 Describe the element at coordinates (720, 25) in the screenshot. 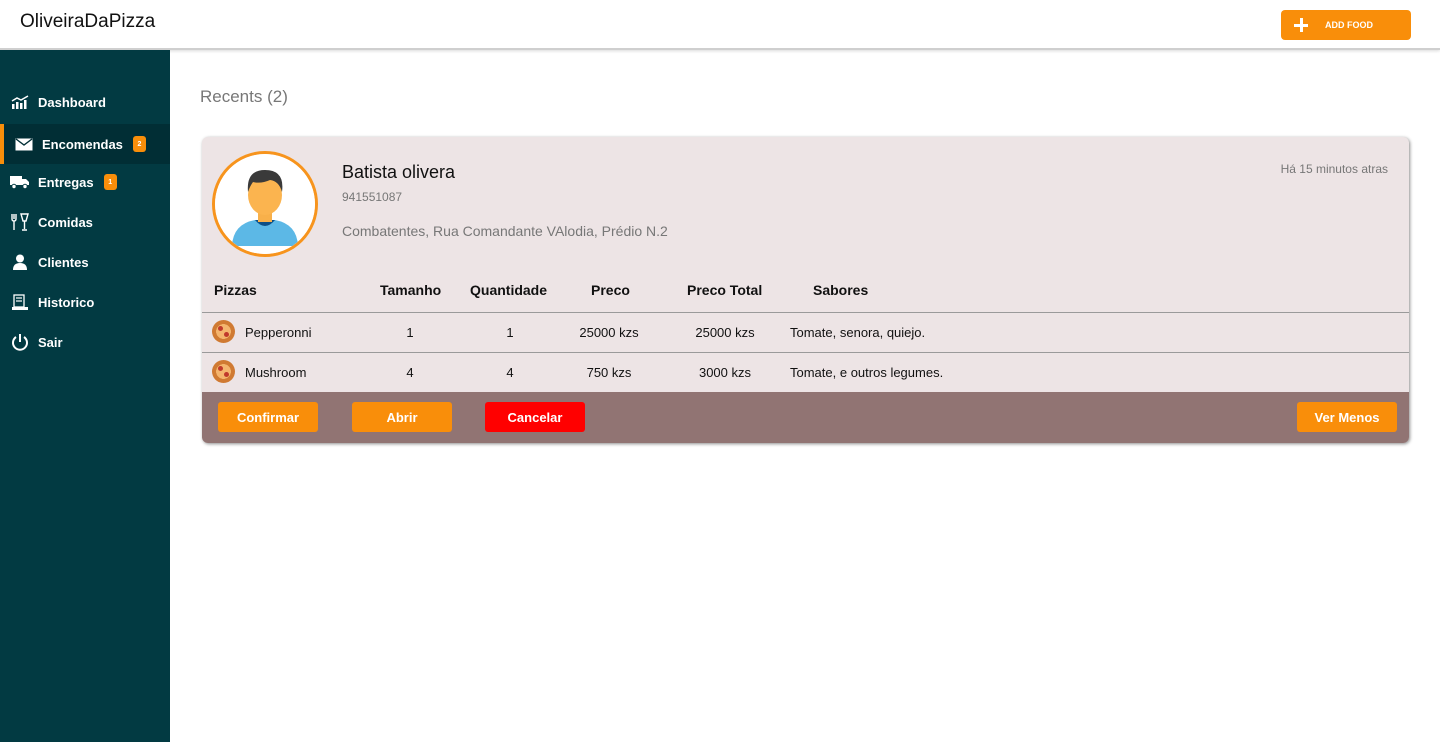

I see `top-bar: OliveiraDaPizza ADD FOOD` at that location.